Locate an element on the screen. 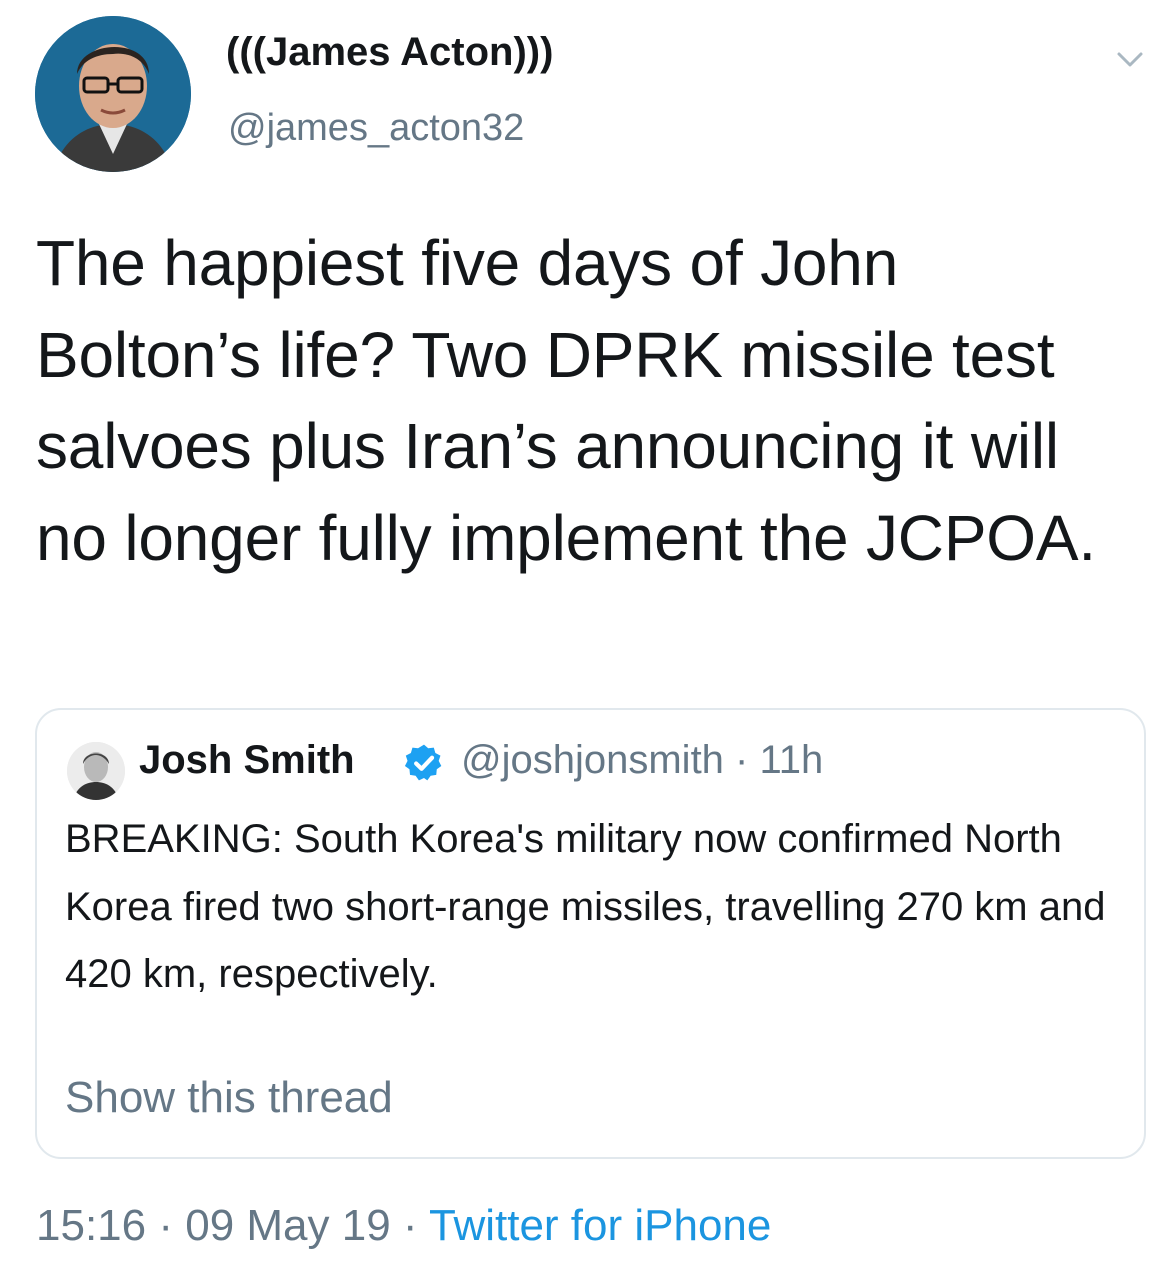  tweet-time: 15:16 is located at coordinates (91, 1225).